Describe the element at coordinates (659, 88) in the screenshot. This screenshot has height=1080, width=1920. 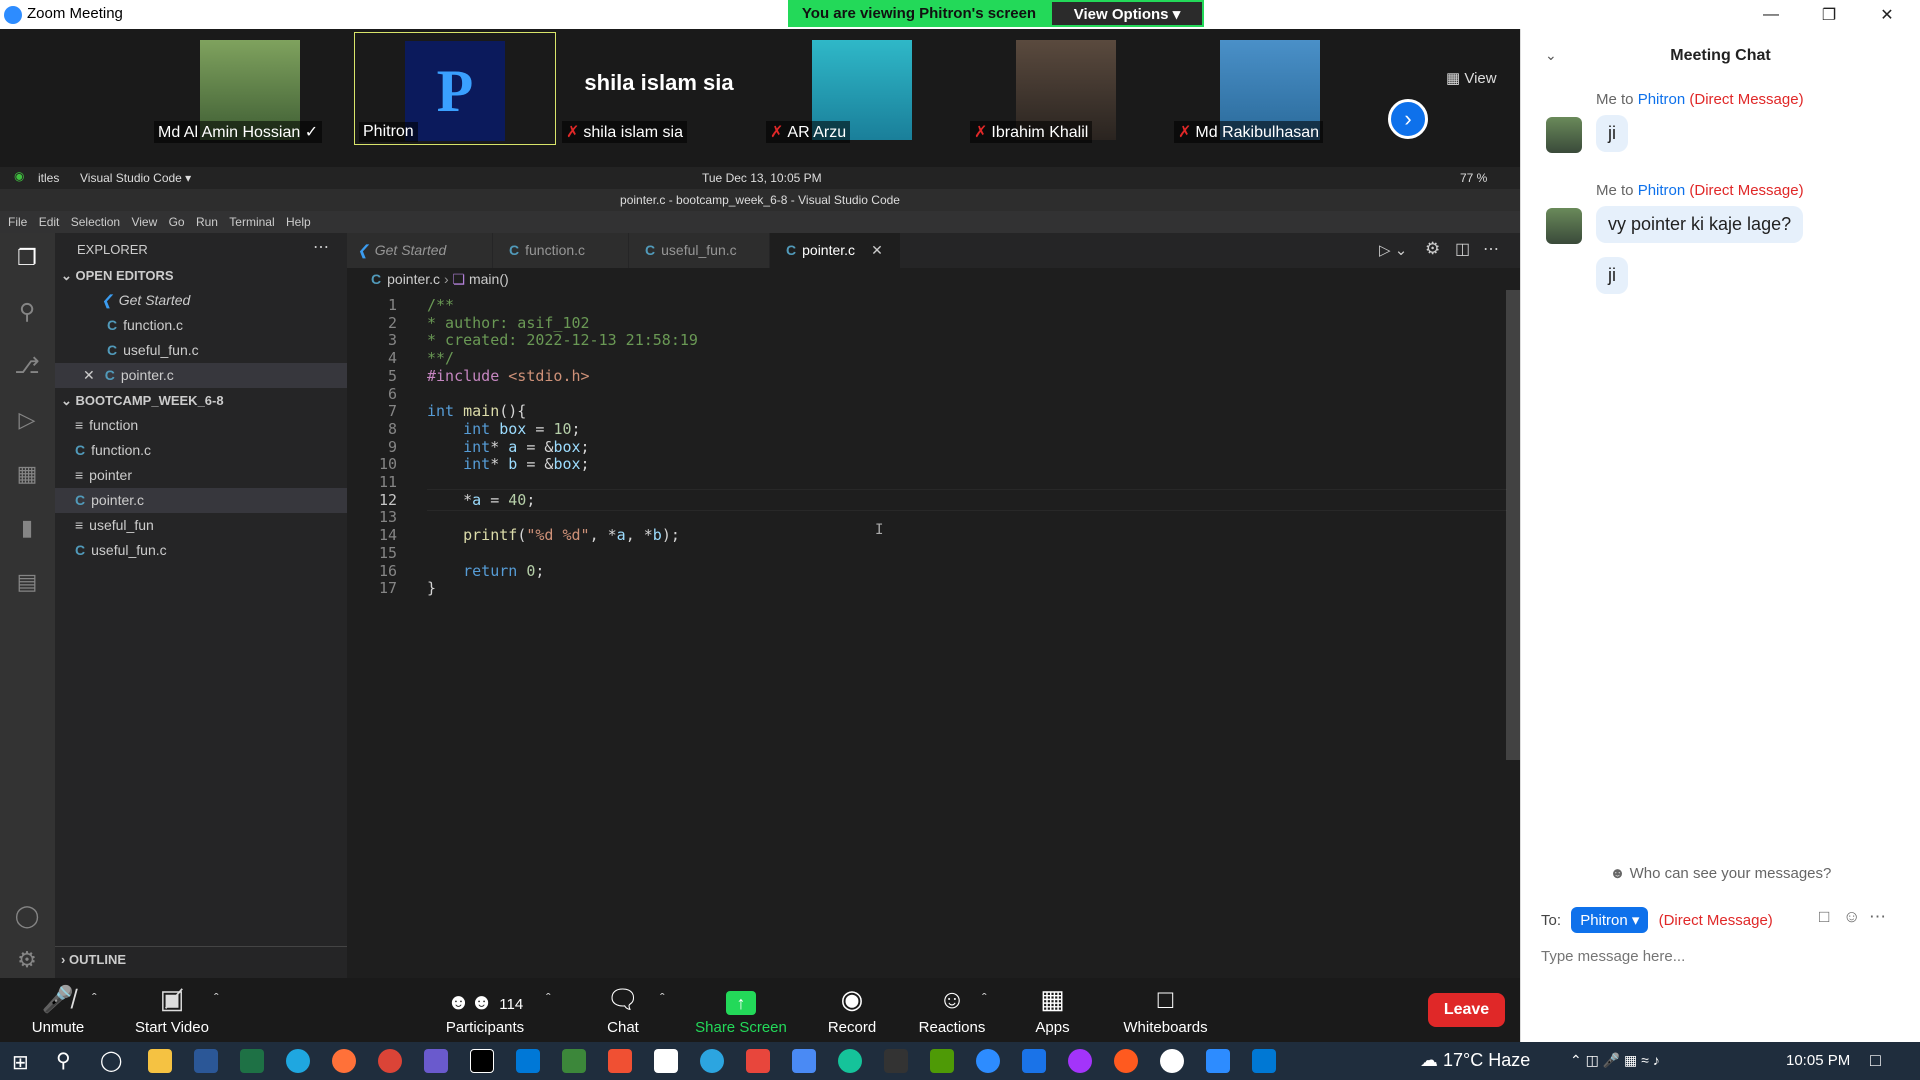
I see `participant-tile: shila islam sia ✗ shila islam sia` at that location.